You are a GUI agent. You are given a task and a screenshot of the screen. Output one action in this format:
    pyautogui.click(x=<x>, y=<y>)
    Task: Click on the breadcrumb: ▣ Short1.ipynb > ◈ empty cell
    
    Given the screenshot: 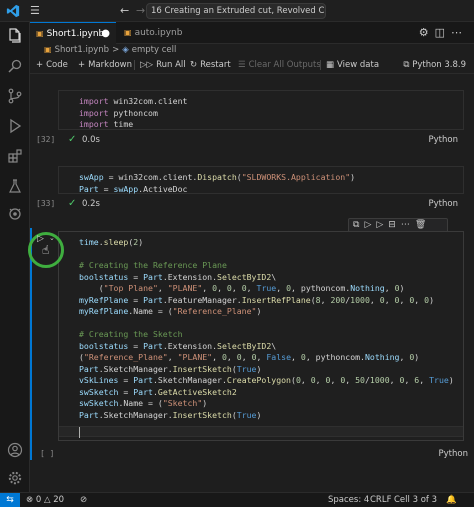 What is the action you would take?
    pyautogui.click(x=252, y=50)
    